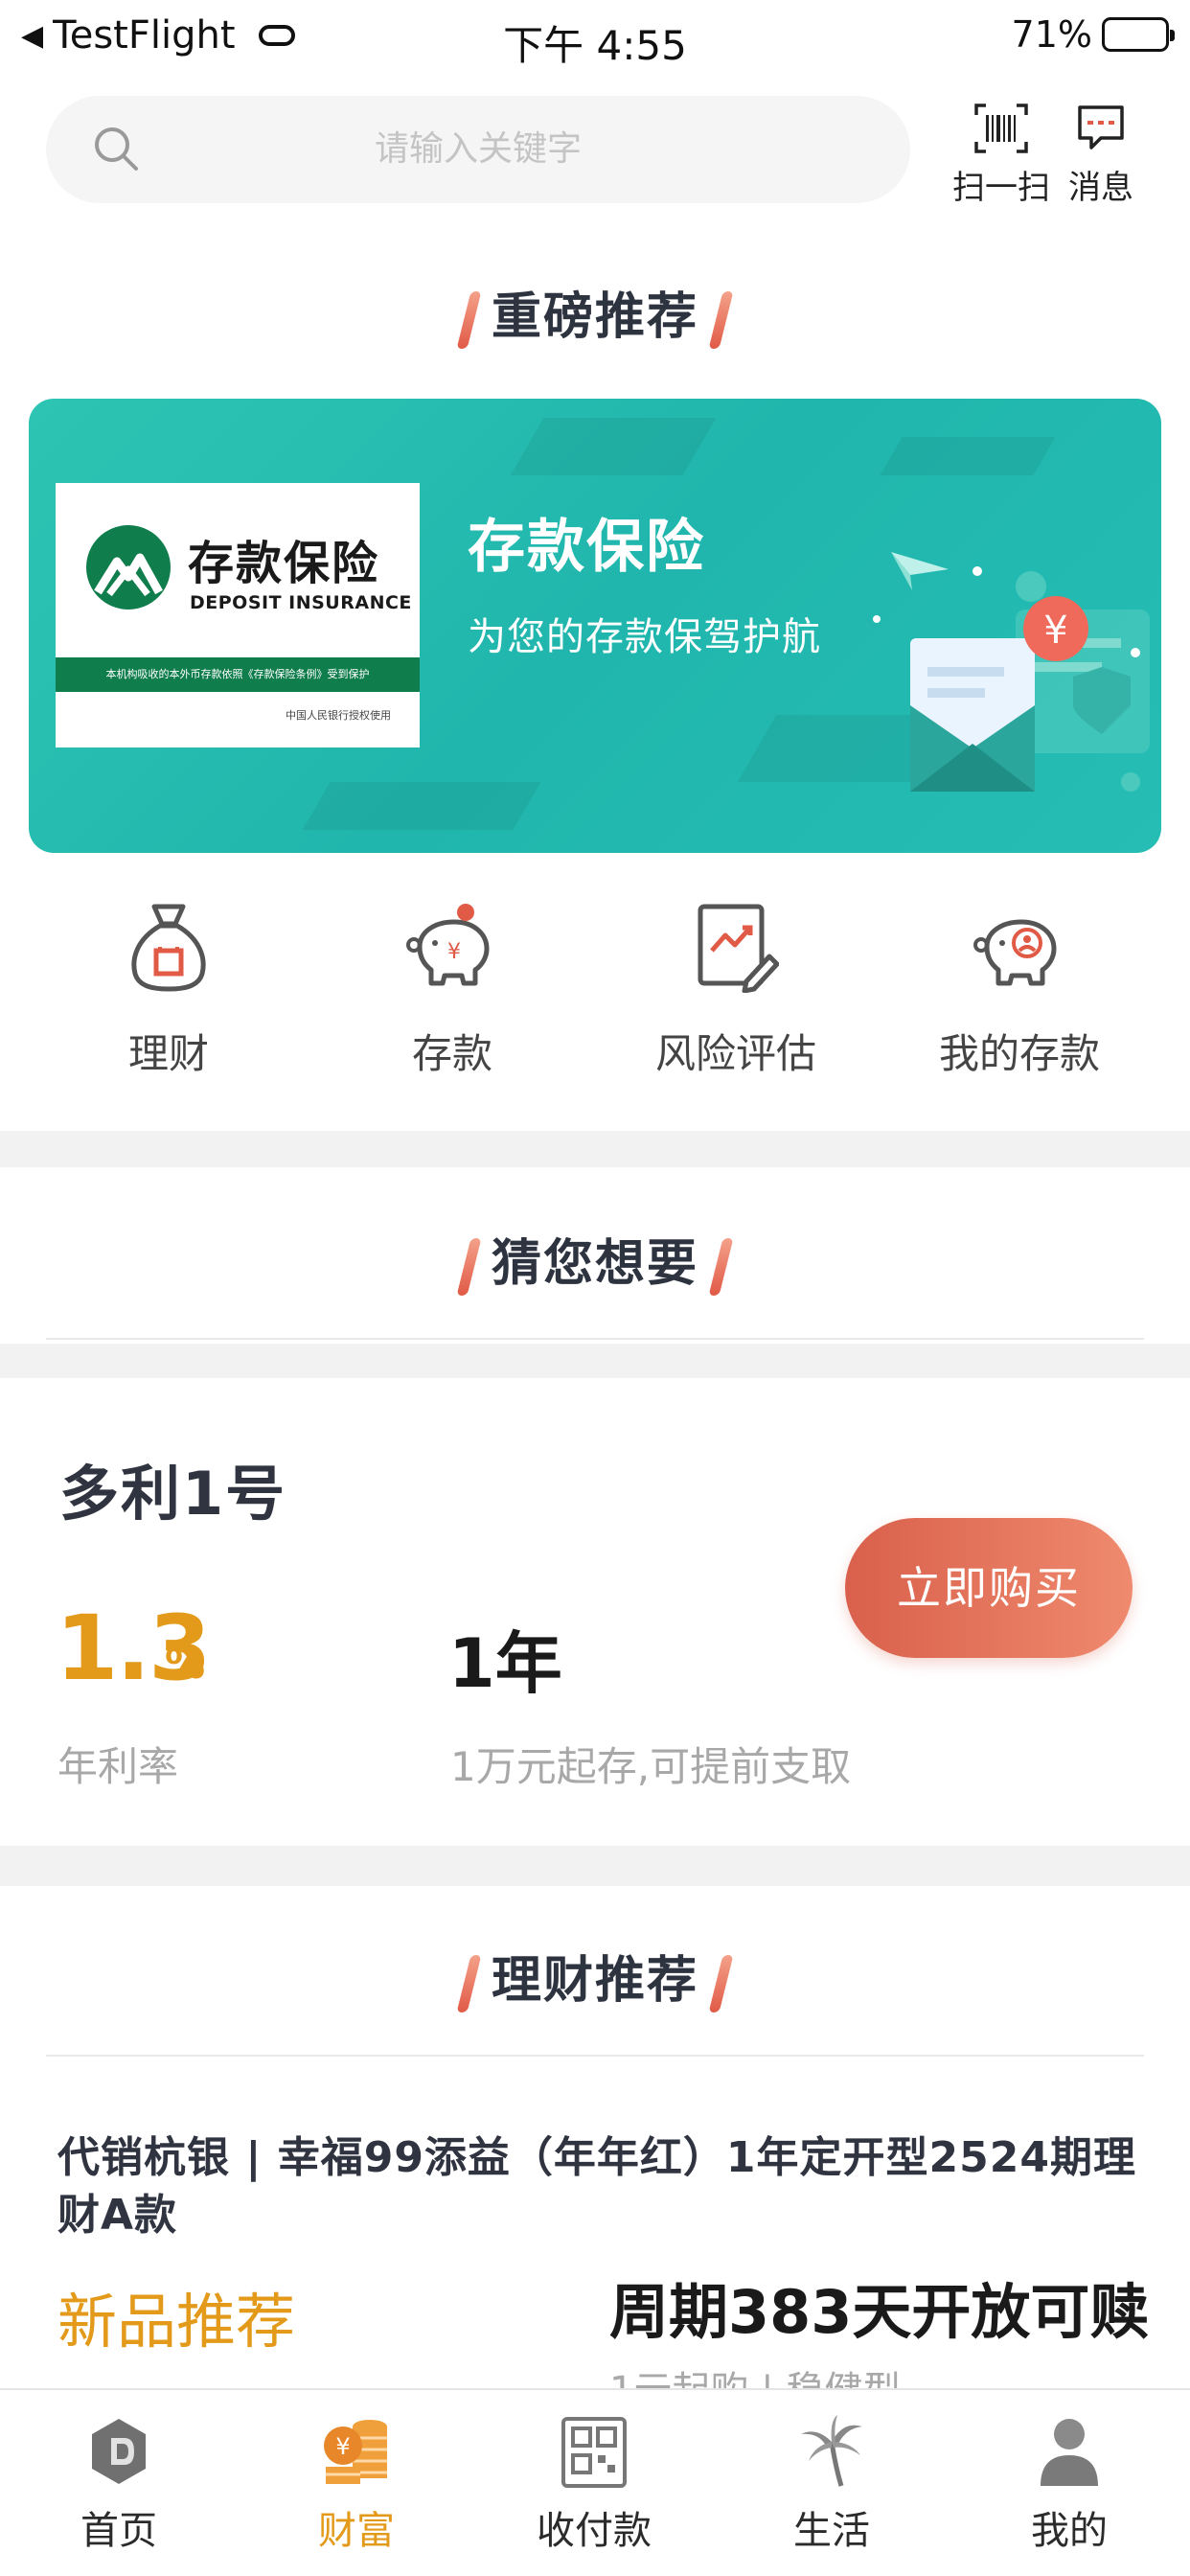  I want to click on search-input: 请输入关键字, so click(478, 149).